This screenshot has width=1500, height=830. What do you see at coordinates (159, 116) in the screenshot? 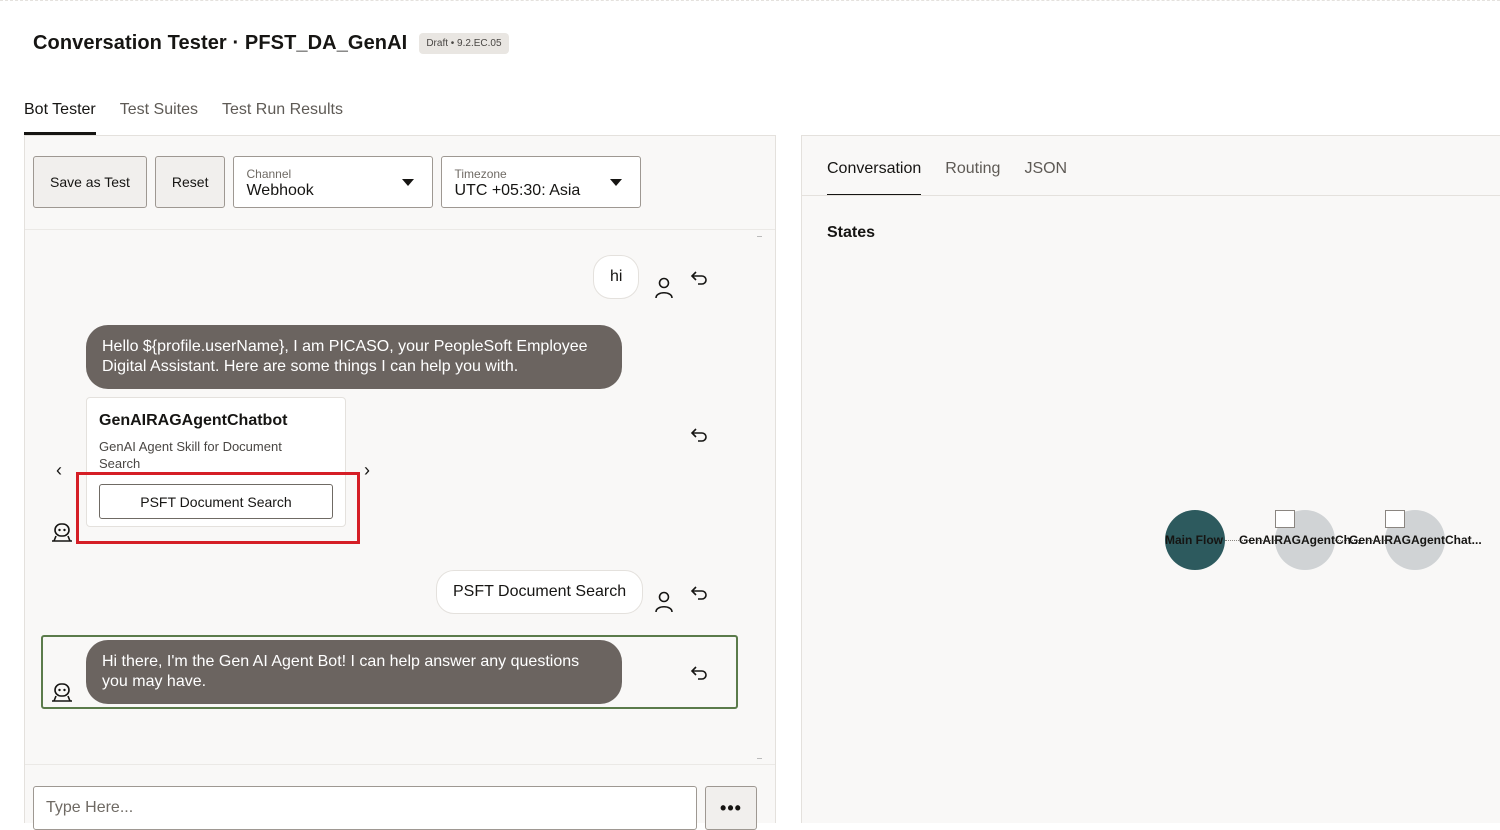
I see `tab-test-suites: Test Suites` at bounding box center [159, 116].